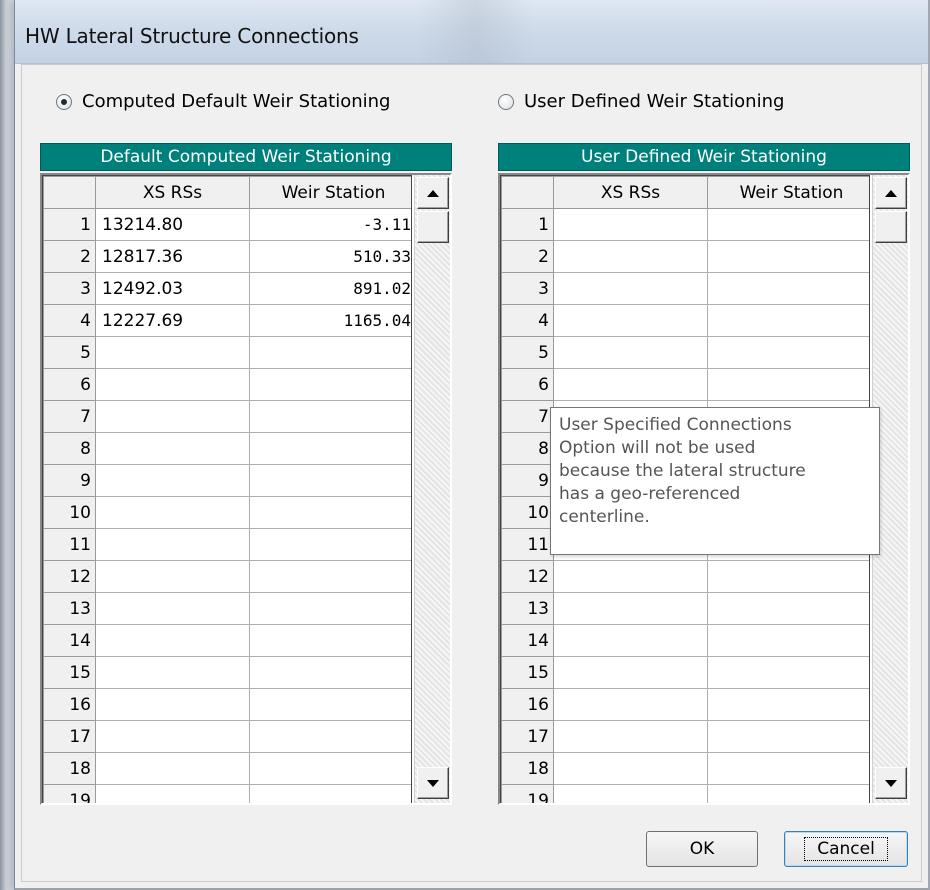  Describe the element at coordinates (846, 849) in the screenshot. I see `cancel-button: Cancel` at that location.